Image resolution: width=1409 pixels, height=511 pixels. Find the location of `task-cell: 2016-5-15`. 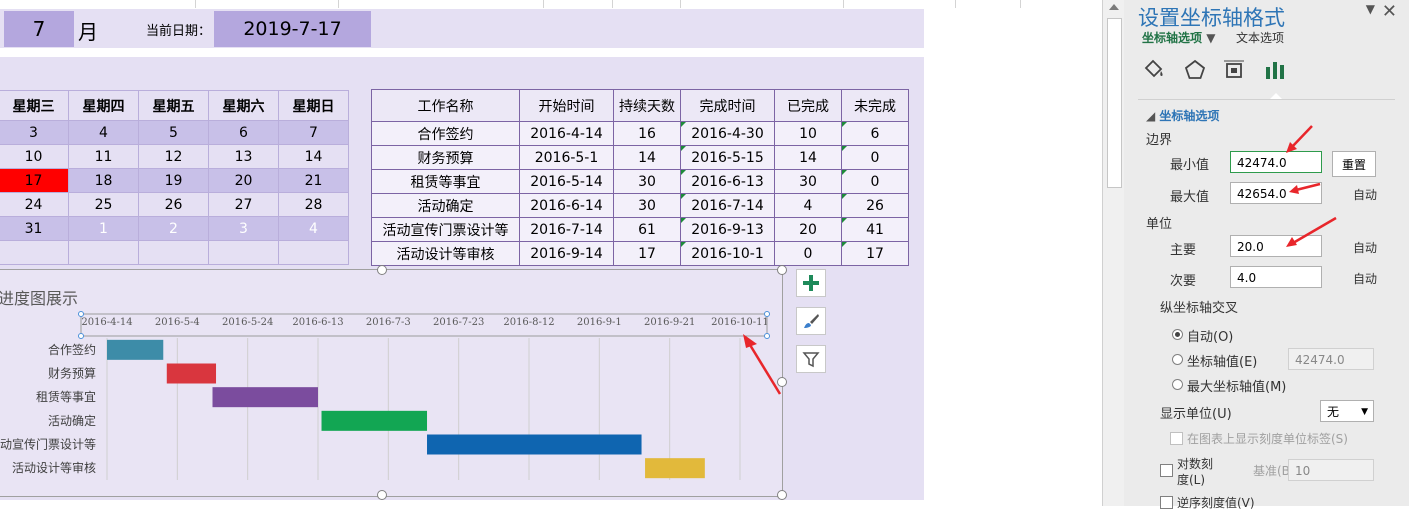

task-cell: 2016-5-15 is located at coordinates (727, 157).